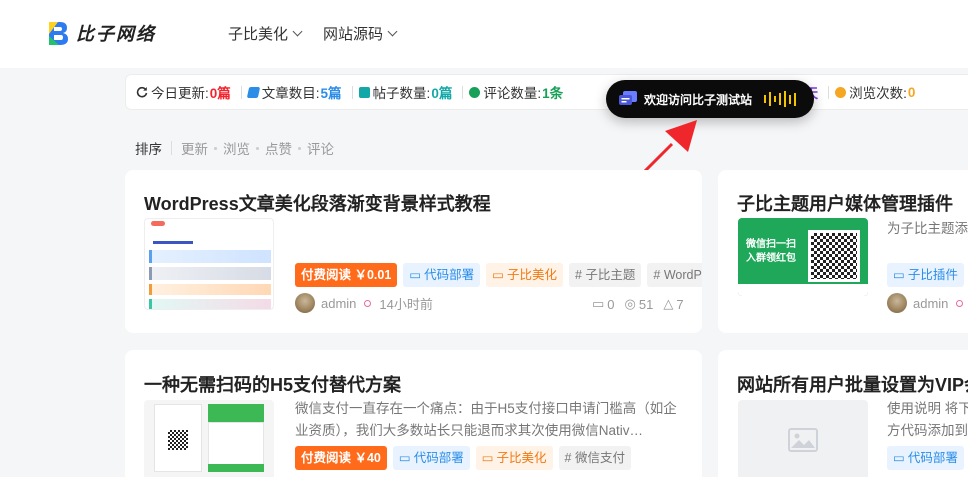 The width and height of the screenshot is (968, 477). Describe the element at coordinates (932, 275) in the screenshot. I see `tag-label: 子比插件` at that location.